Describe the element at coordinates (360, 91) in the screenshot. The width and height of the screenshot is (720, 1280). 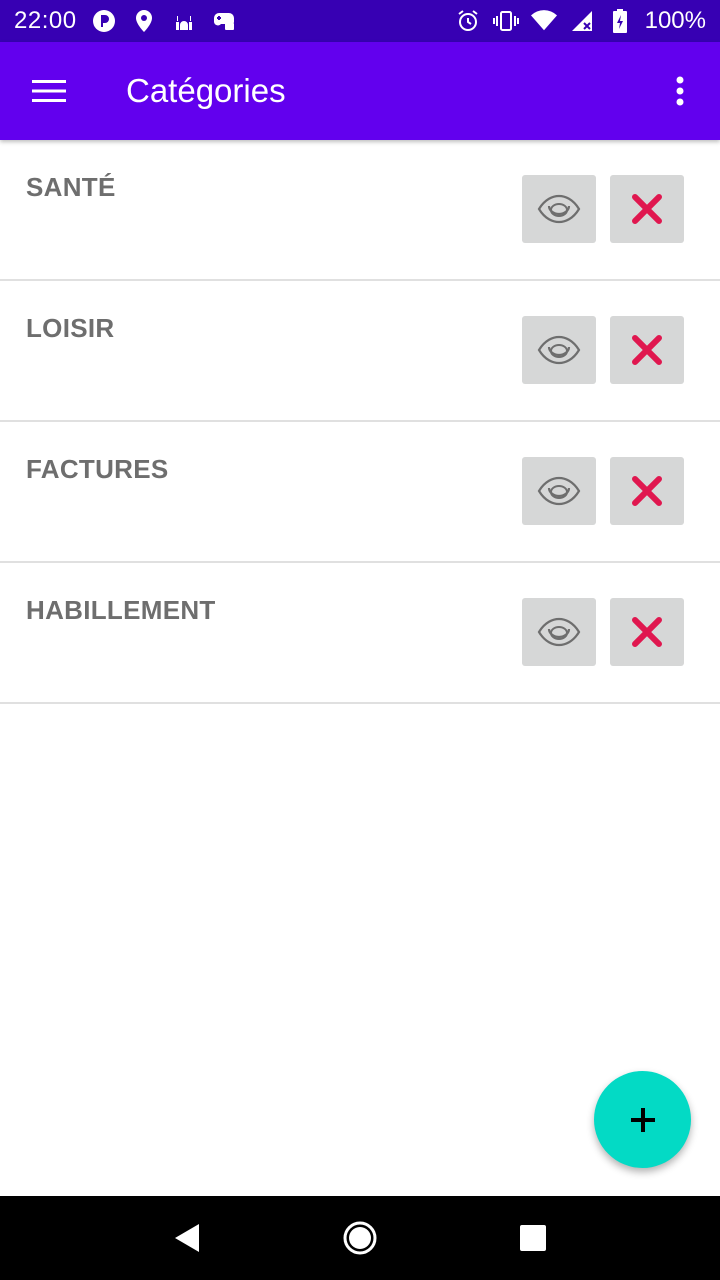
I see `app-bar: Catégories` at that location.